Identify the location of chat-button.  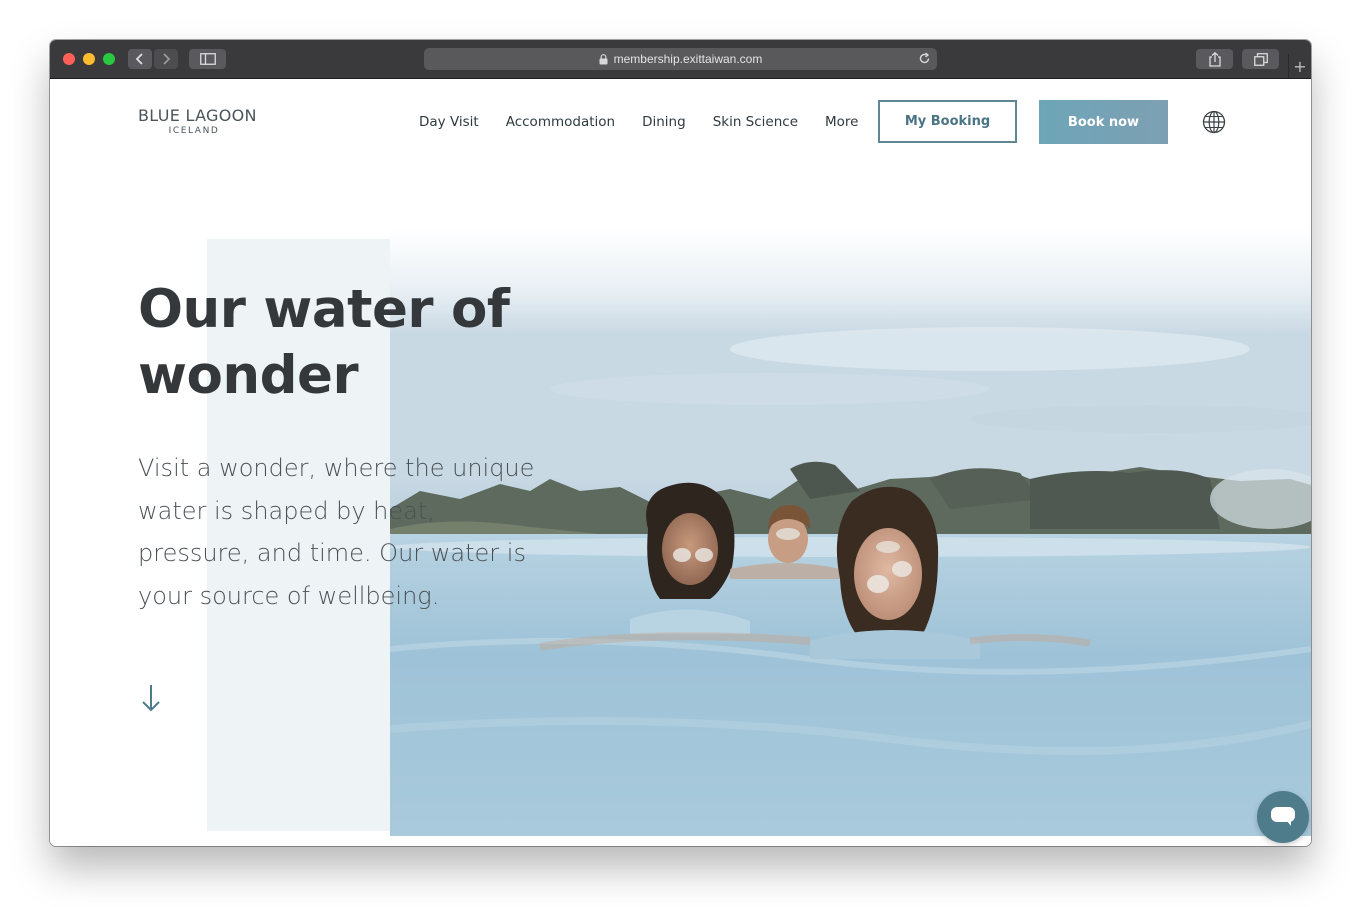
(1283, 817).